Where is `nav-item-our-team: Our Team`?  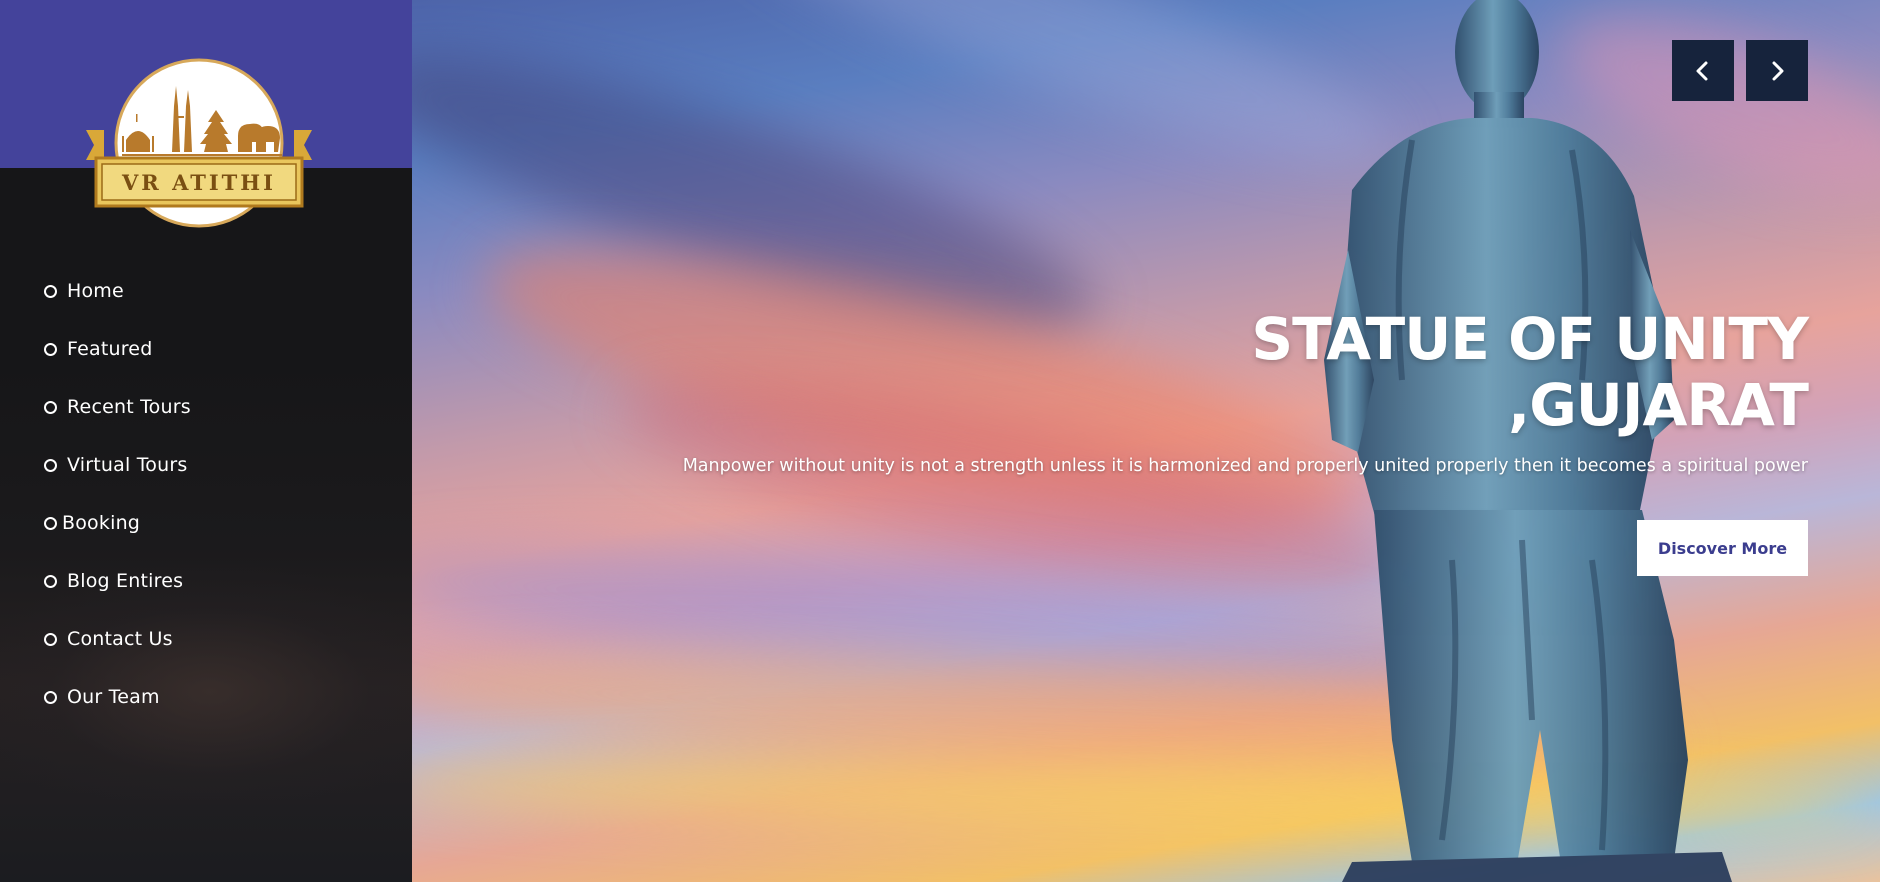 nav-item-our-team: Our Team is located at coordinates (117, 697).